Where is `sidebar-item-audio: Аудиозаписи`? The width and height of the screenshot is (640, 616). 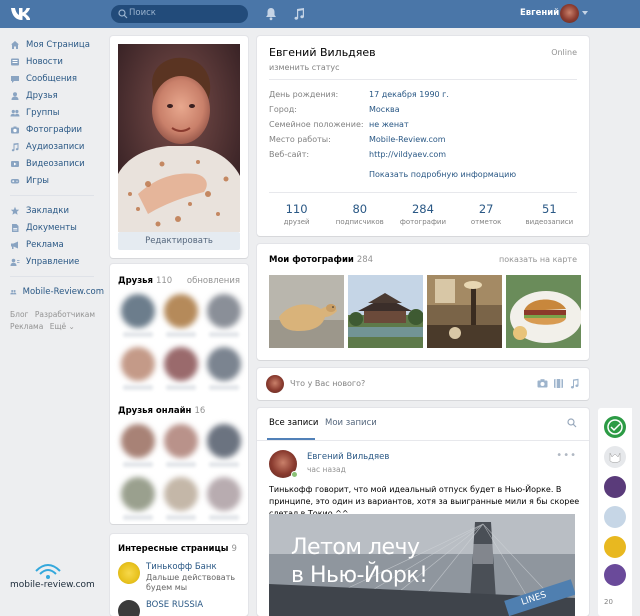
sidebar-item-audio: Аудиозаписи is located at coordinates (52, 146).